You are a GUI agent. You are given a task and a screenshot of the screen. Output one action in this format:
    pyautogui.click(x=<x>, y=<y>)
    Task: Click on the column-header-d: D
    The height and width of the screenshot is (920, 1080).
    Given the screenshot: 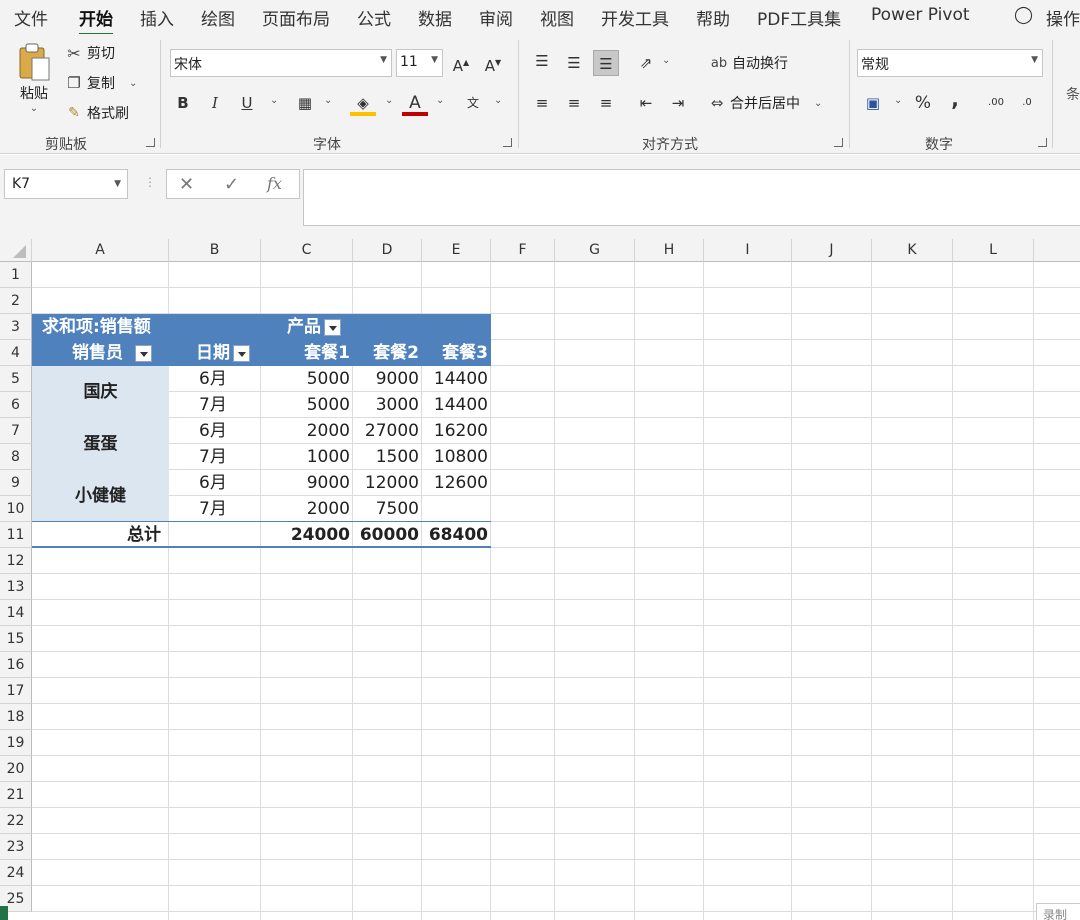 What is the action you would take?
    pyautogui.click(x=387, y=250)
    